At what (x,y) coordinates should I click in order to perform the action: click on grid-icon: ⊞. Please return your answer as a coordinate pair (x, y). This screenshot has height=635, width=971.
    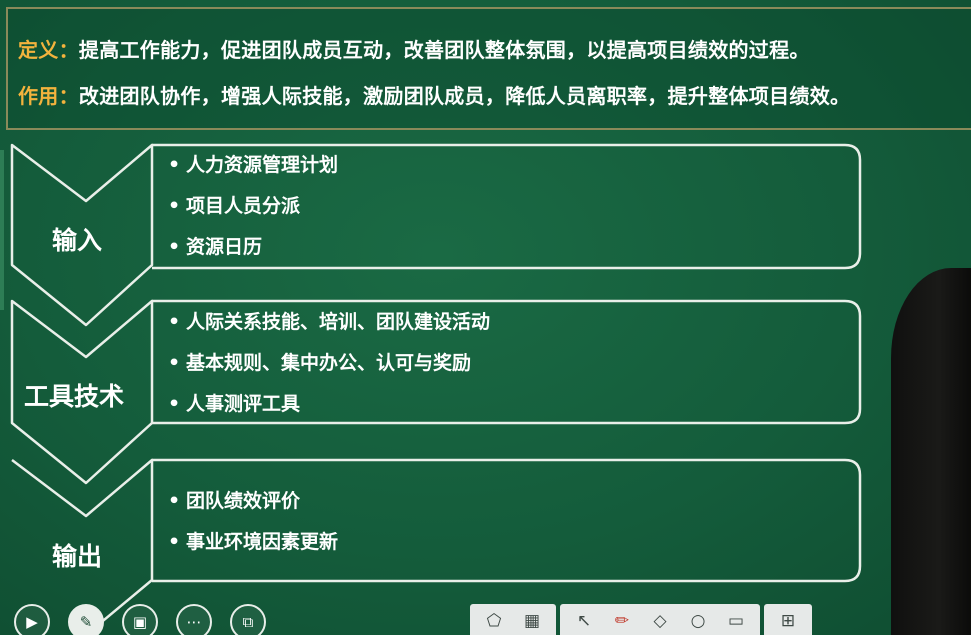
    Looking at the image, I should click on (788, 621).